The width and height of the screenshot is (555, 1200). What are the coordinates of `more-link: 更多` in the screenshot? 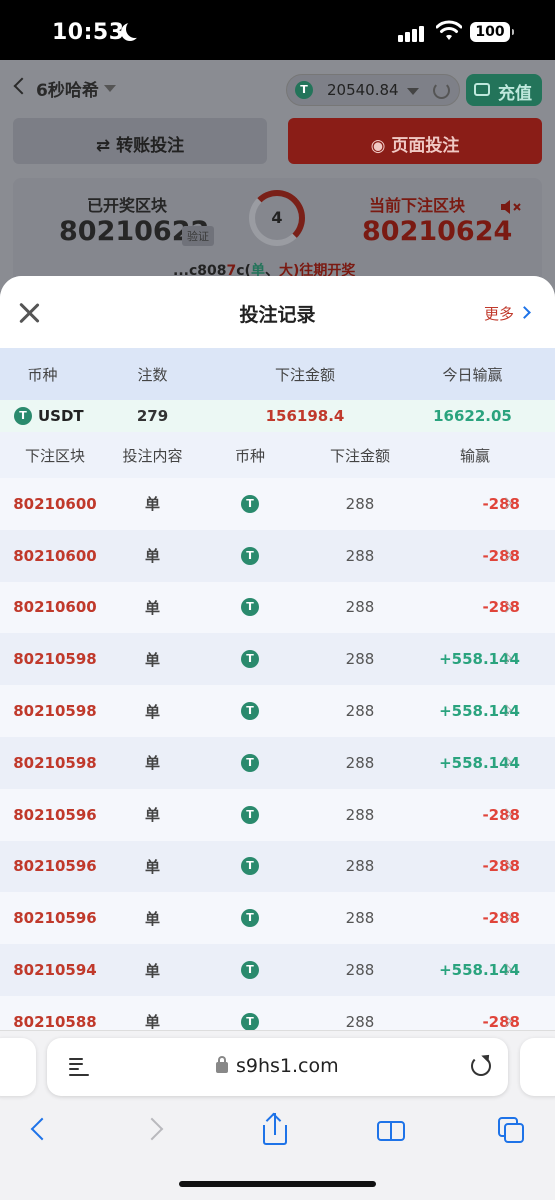 It's located at (499, 313).